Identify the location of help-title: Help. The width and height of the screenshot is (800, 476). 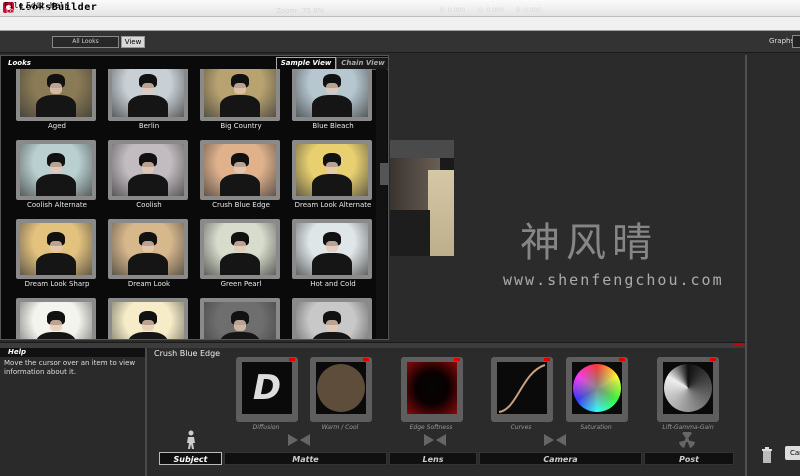
(72, 352).